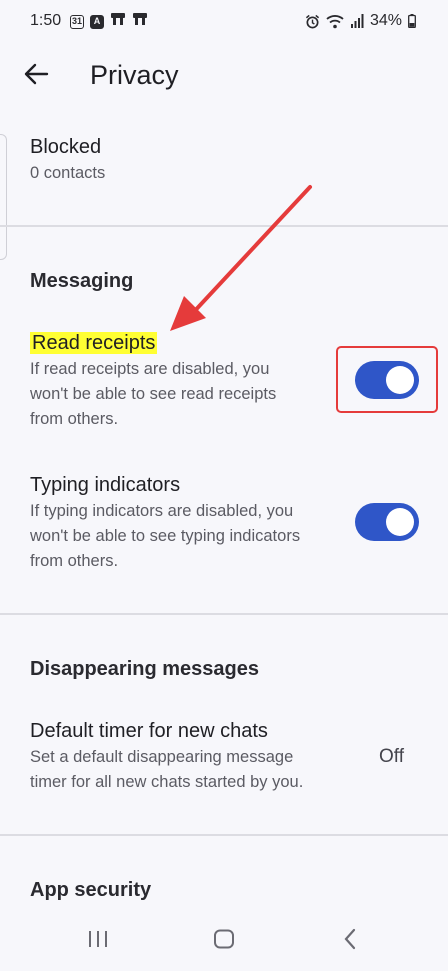 The height and width of the screenshot is (971, 448). Describe the element at coordinates (167, 782) in the screenshot. I see `description-line: timer for all new chats started by you.` at that location.